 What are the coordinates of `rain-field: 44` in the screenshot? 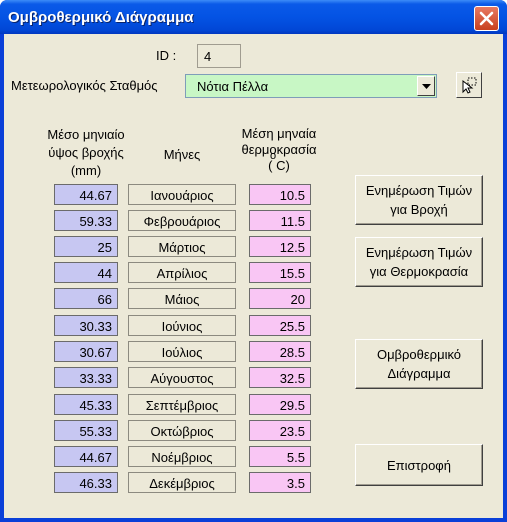 It's located at (86, 272).